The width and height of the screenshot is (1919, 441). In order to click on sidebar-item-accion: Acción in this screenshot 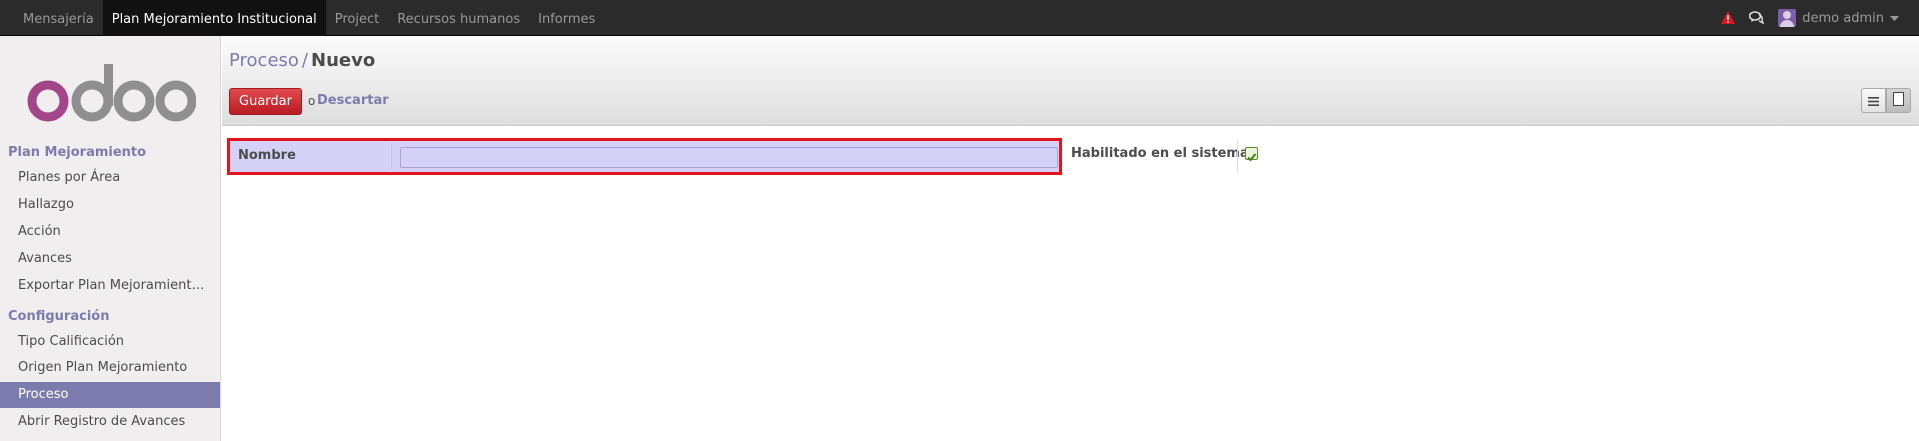, I will do `click(110, 232)`.